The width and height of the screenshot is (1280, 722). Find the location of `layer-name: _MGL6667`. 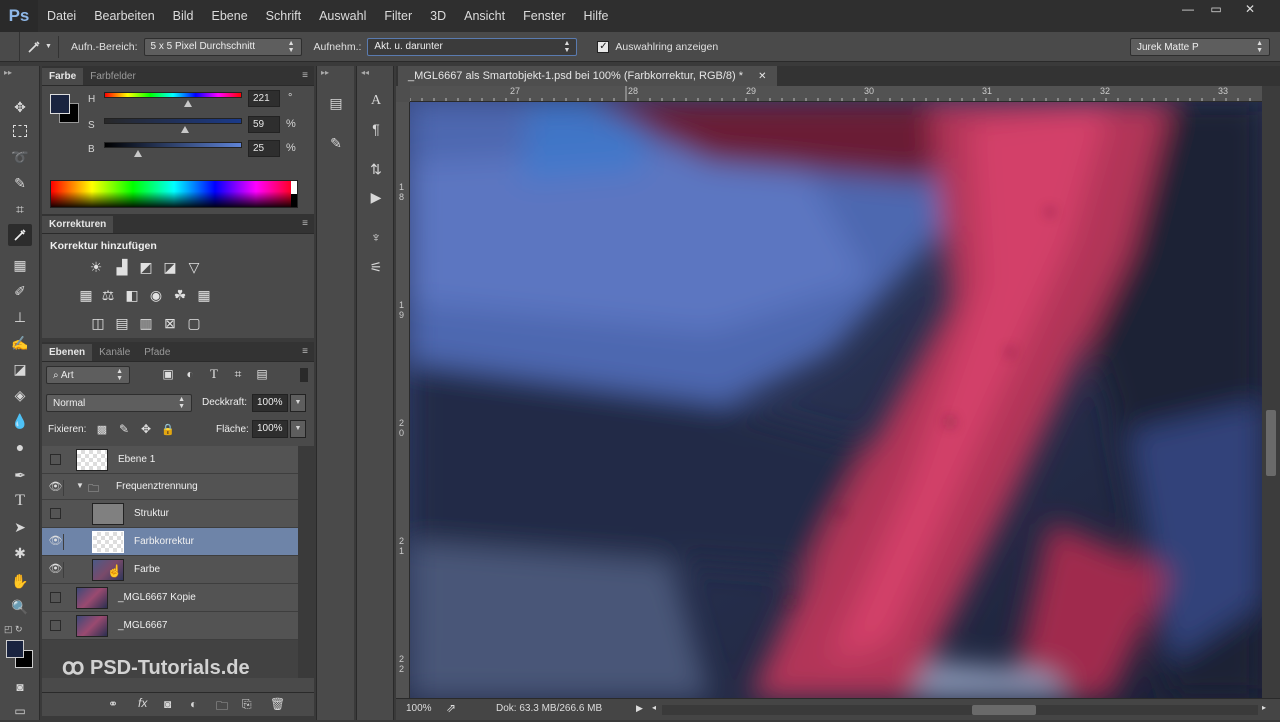

layer-name: _MGL6667 is located at coordinates (142, 625).